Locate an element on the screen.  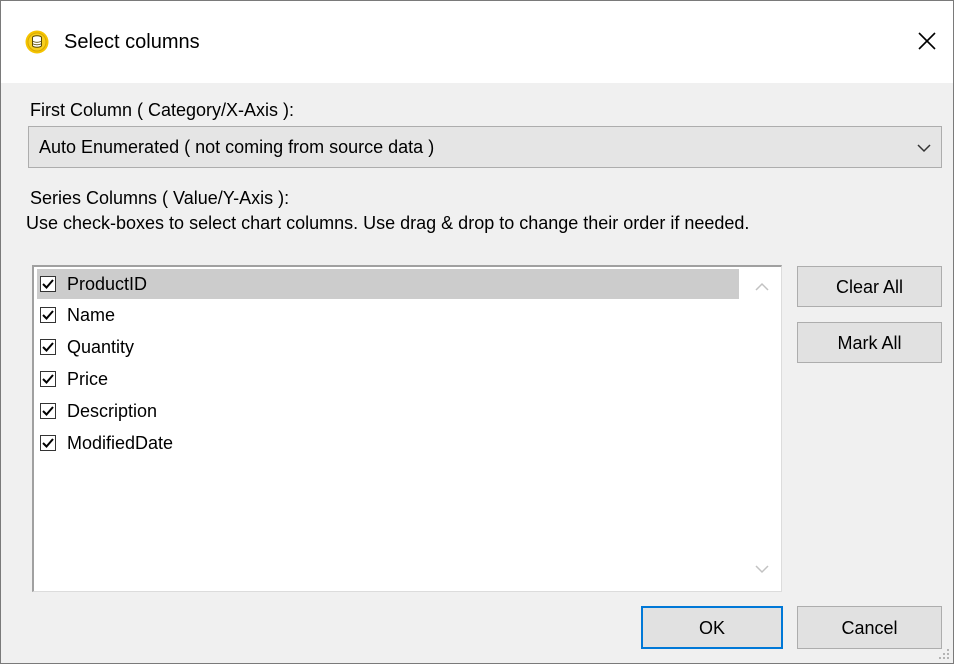
first-column-label: First Column ( Category/X-Axis ): is located at coordinates (162, 110).